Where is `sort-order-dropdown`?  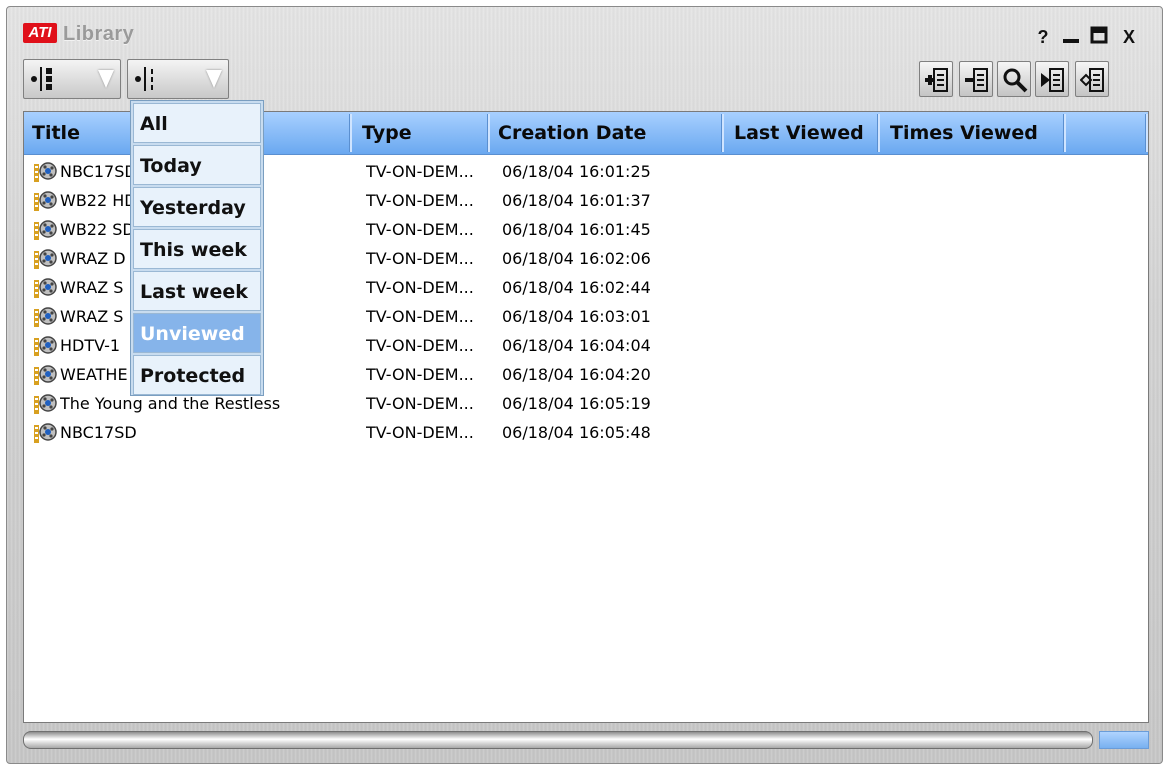 sort-order-dropdown is located at coordinates (72, 79).